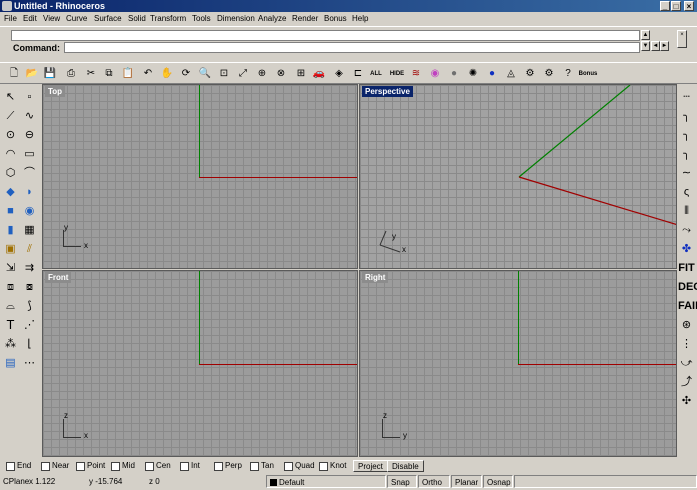  What do you see at coordinates (168, 18) in the screenshot?
I see `menu-transform: Transform` at bounding box center [168, 18].